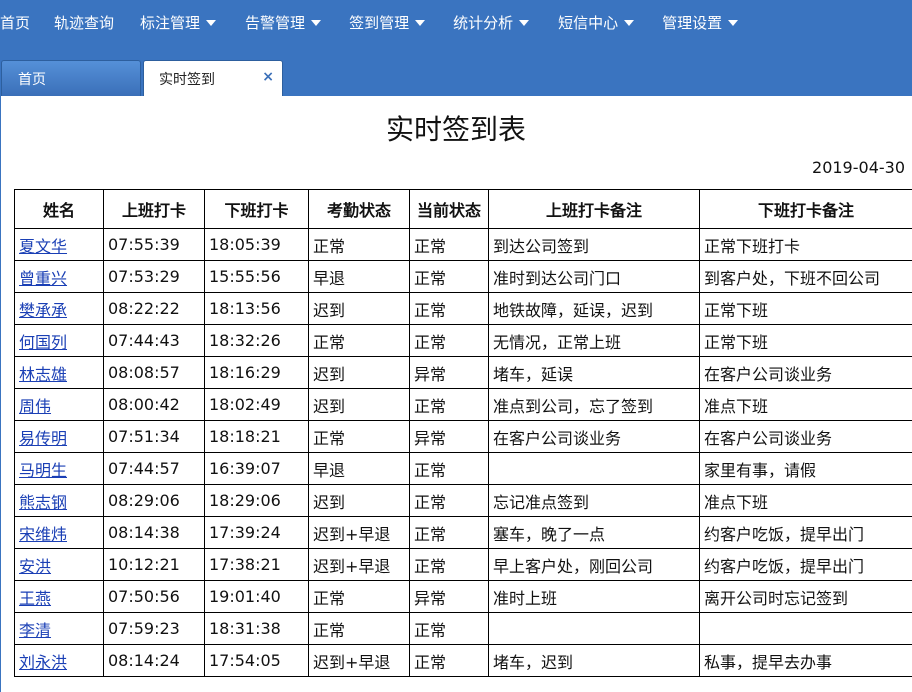  What do you see at coordinates (35, 566) in the screenshot?
I see `employee-name-link: 安洪` at bounding box center [35, 566].